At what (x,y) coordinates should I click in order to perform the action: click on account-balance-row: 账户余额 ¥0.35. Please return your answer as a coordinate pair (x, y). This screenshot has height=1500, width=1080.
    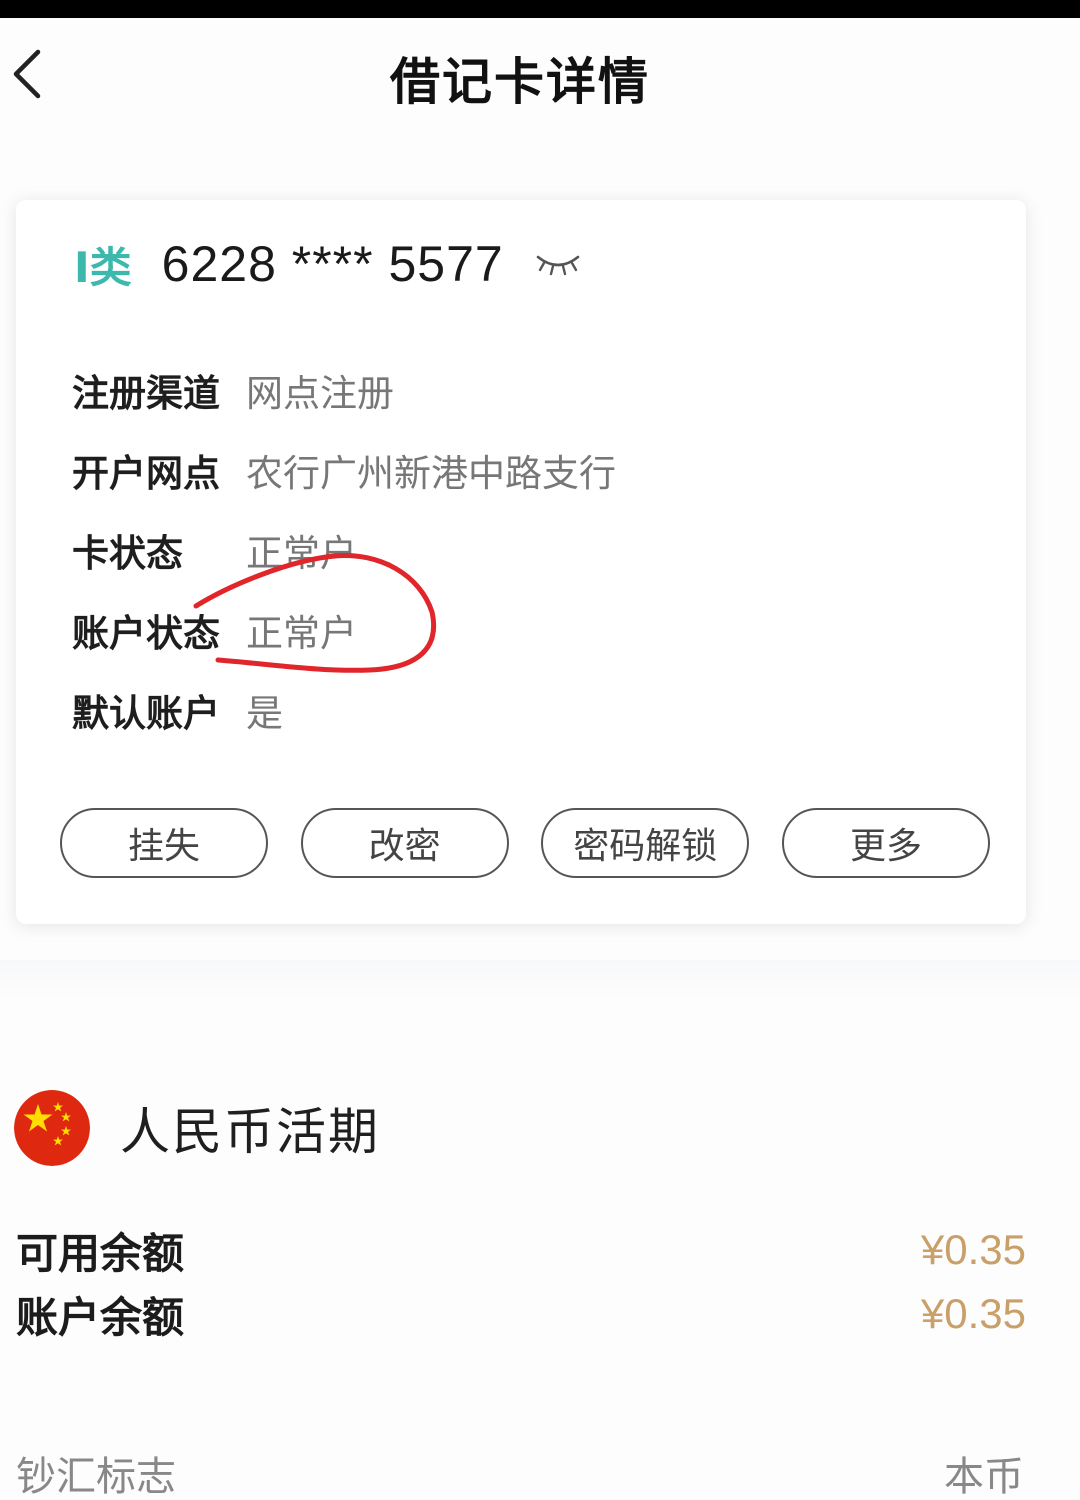
    Looking at the image, I should click on (521, 1314).